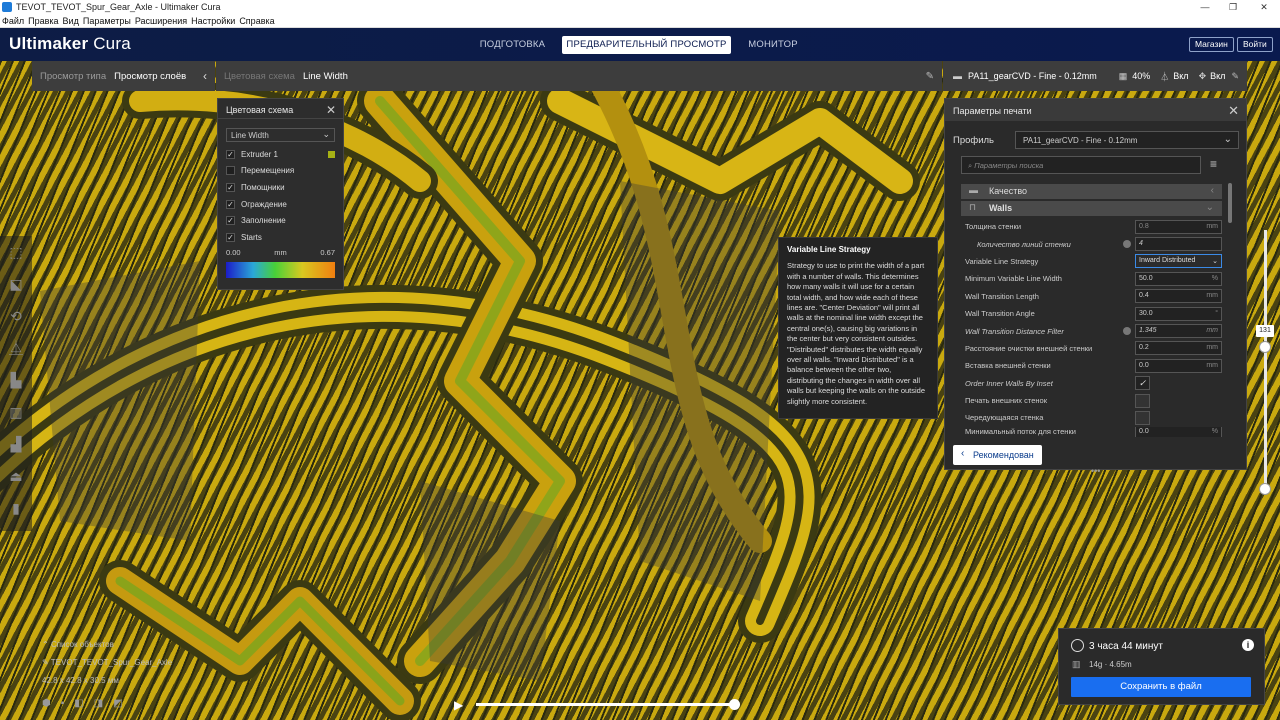  Describe the element at coordinates (1205, 7) in the screenshot. I see `minimize-button: —` at that location.